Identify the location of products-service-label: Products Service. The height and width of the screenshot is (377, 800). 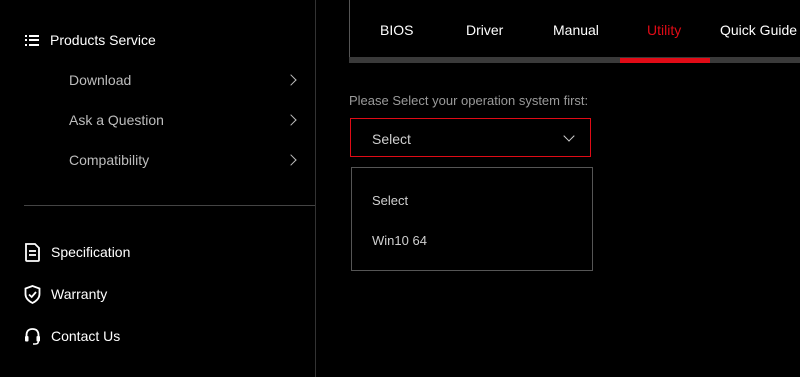
(103, 40).